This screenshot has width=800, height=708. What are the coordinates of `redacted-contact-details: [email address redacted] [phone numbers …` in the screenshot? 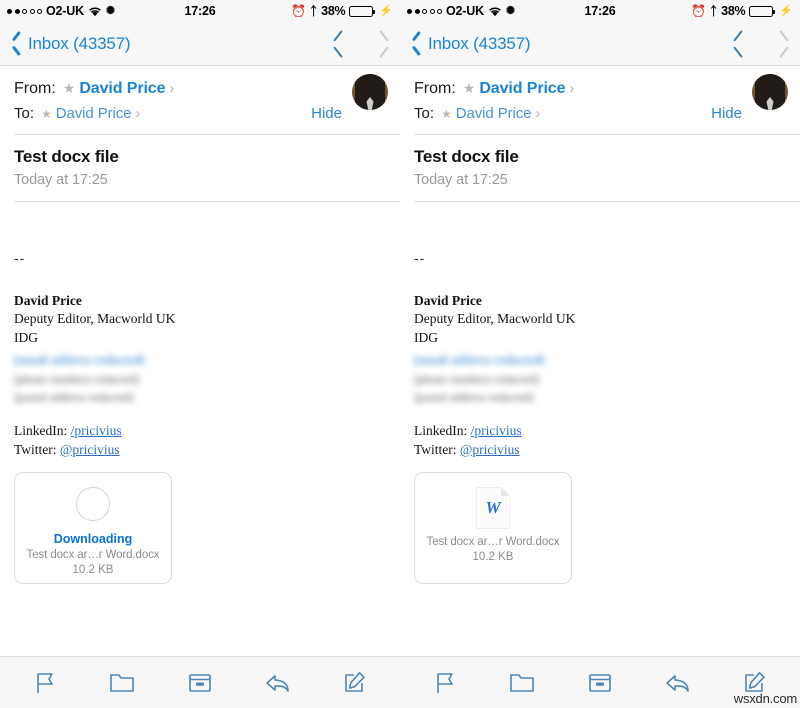 It's located at (600, 378).